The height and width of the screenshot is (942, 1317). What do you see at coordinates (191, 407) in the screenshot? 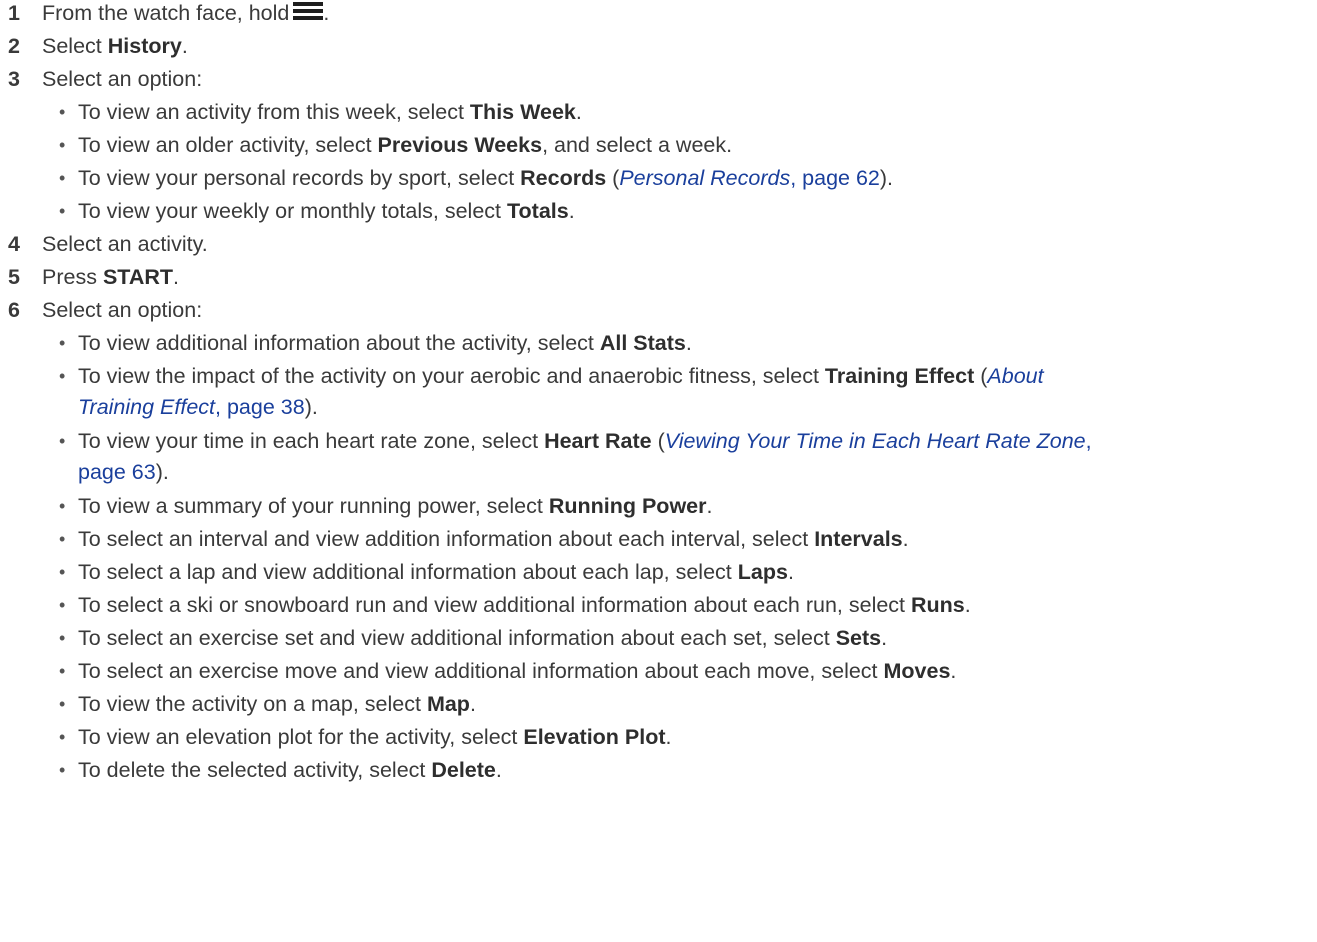
I see `cross-reference-link: Training Effect, page 38` at bounding box center [191, 407].